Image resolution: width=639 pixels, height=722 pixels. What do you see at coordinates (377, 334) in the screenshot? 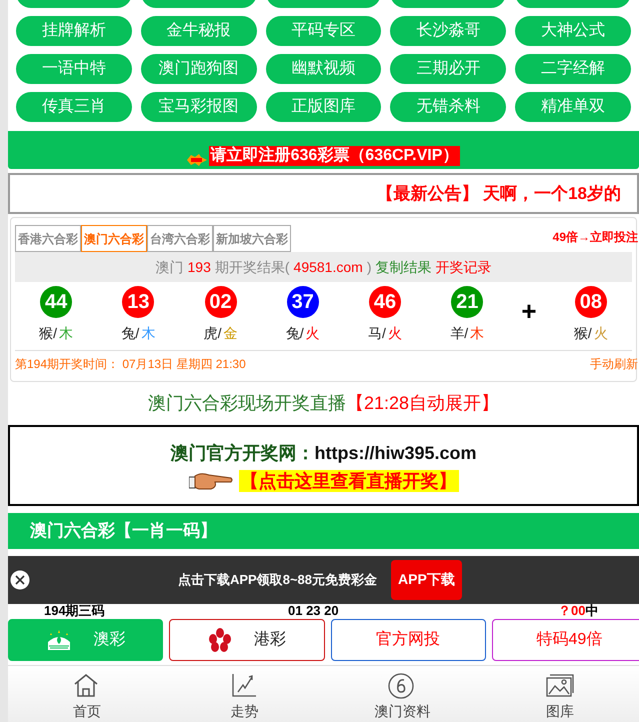
I see `zodiac-label: 马/` at bounding box center [377, 334].